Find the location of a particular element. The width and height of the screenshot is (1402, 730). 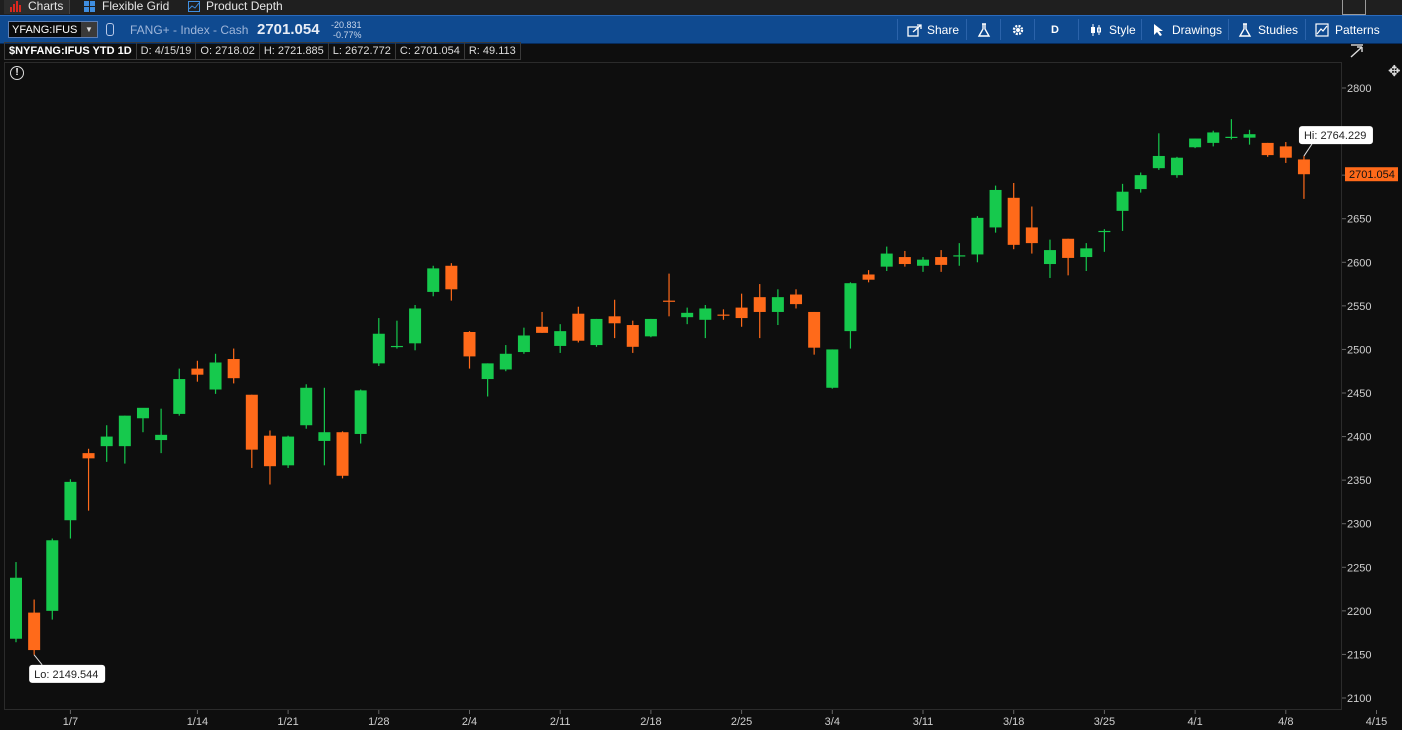

y-tick-label: 2800 is located at coordinates (1359, 89).